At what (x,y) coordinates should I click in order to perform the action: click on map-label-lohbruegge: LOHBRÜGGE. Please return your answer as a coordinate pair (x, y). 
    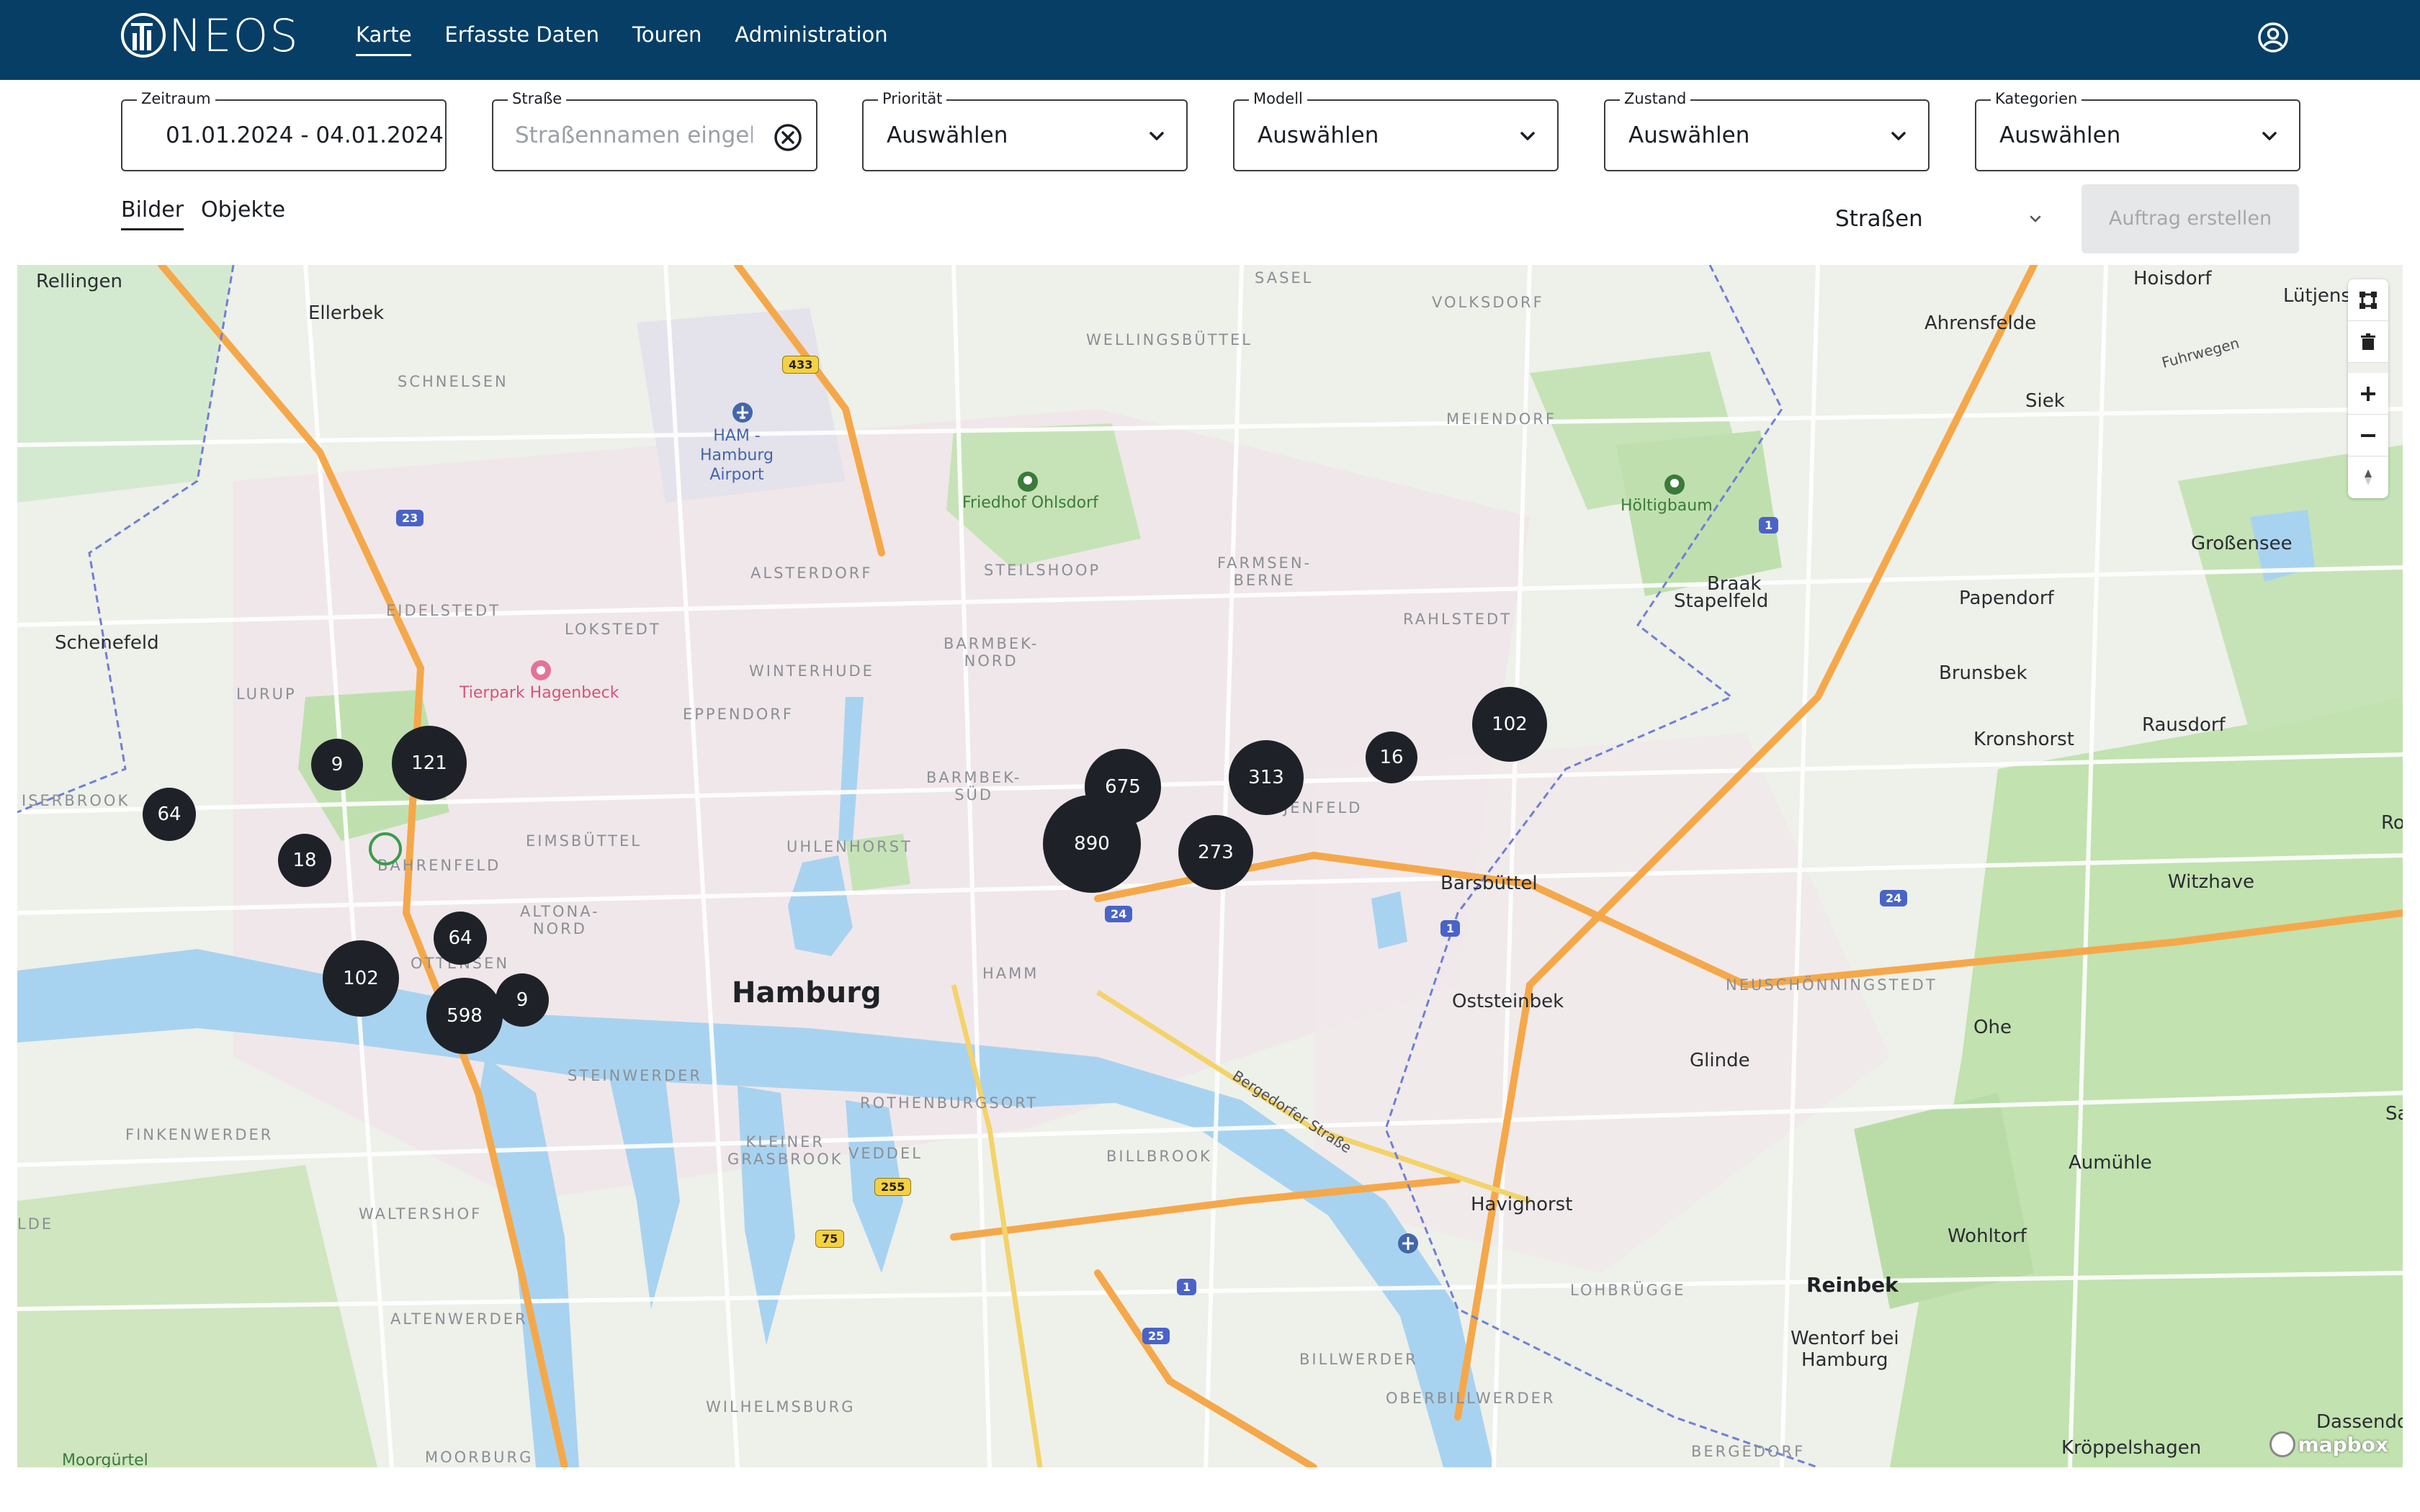
    Looking at the image, I should click on (1628, 1290).